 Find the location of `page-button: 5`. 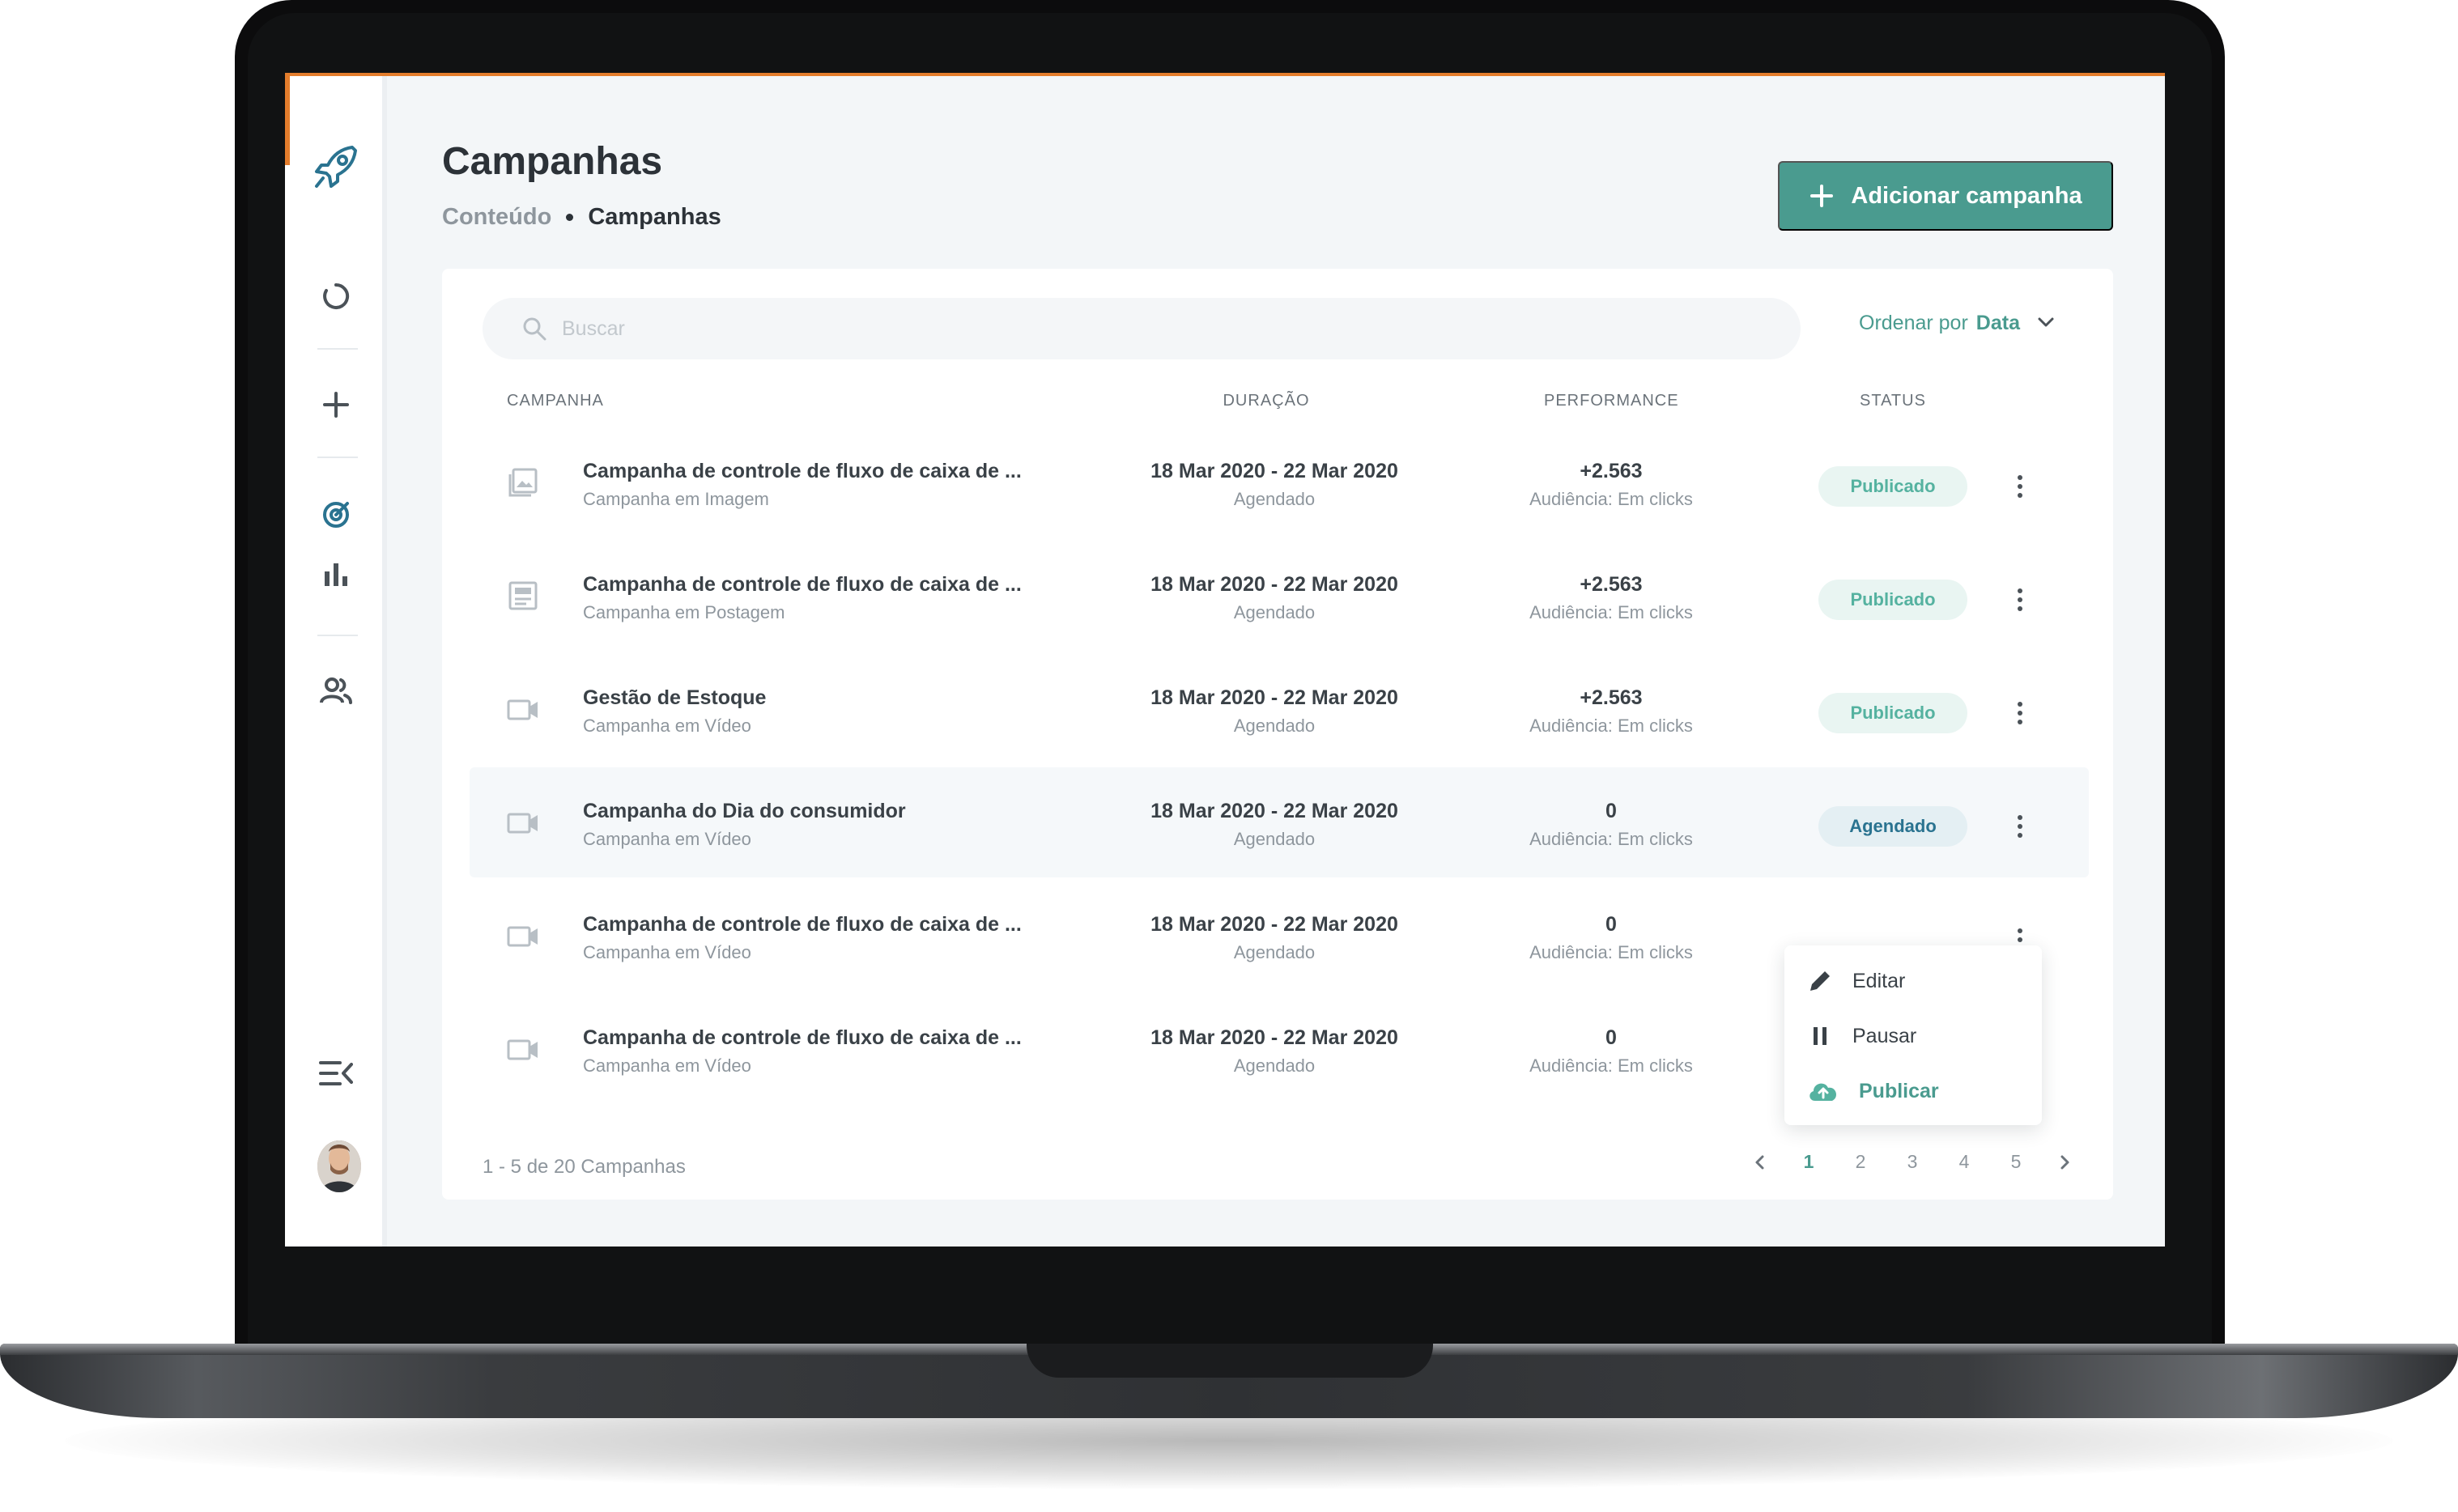

page-button: 5 is located at coordinates (2016, 1162).